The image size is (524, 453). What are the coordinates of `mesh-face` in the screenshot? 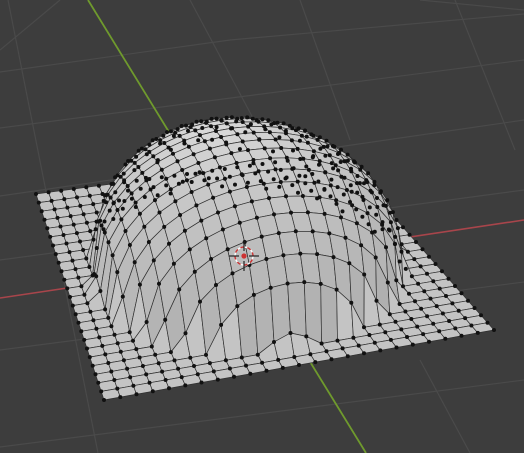 It's located at (329, 313).